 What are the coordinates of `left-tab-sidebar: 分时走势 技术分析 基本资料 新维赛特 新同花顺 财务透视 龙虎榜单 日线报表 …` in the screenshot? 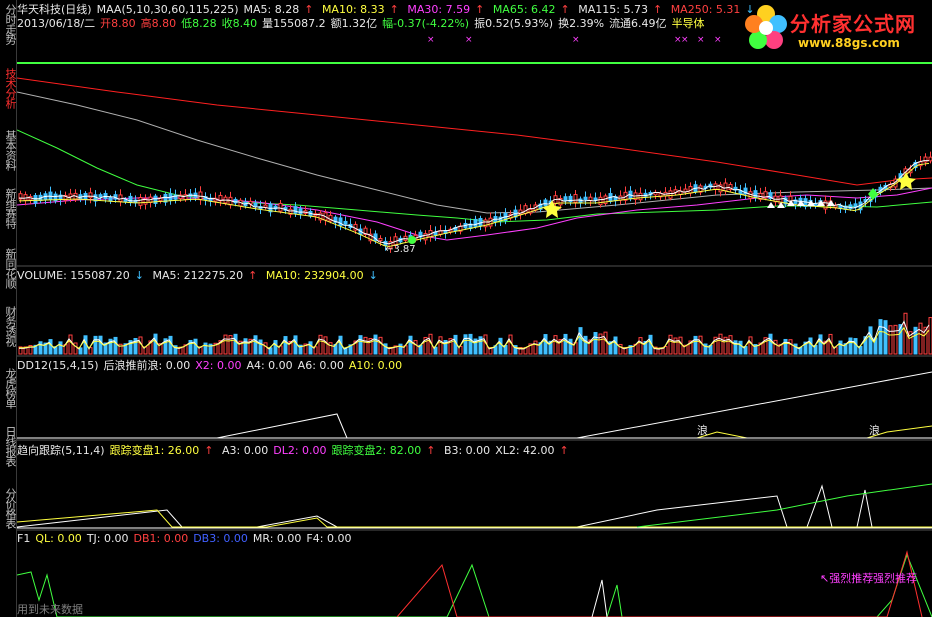 It's located at (8, 308).